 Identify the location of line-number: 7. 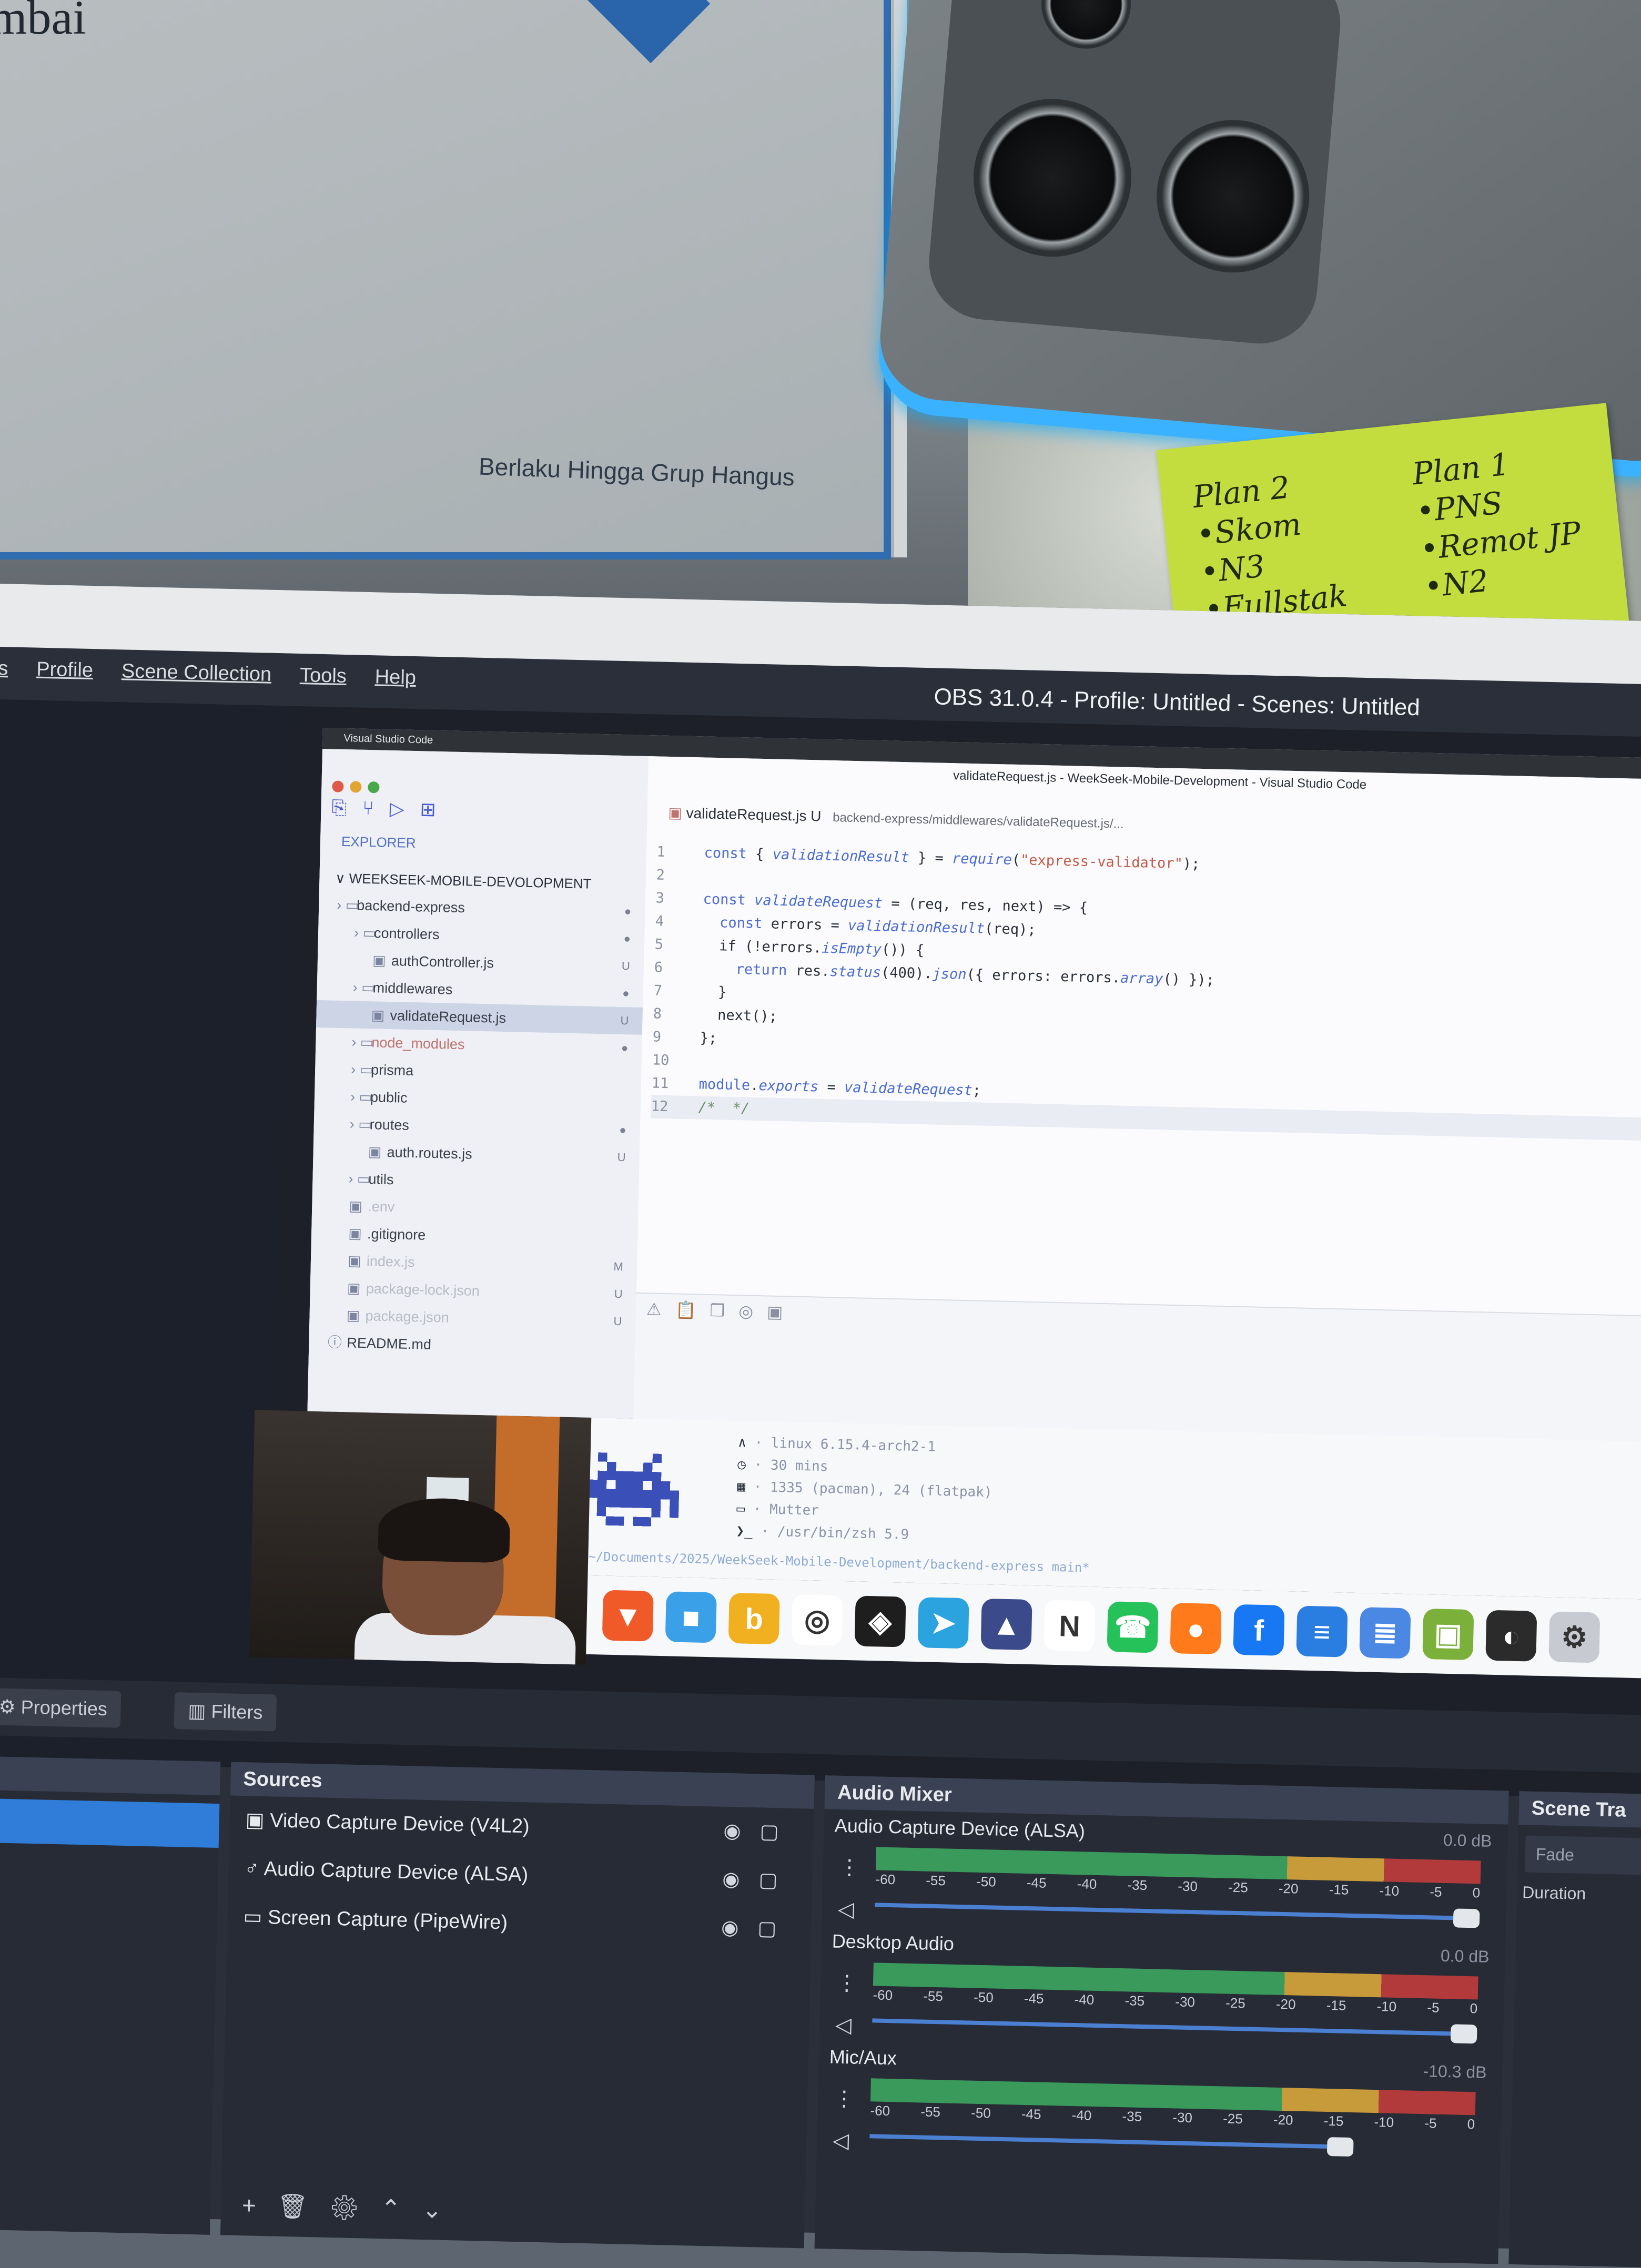
(658, 991).